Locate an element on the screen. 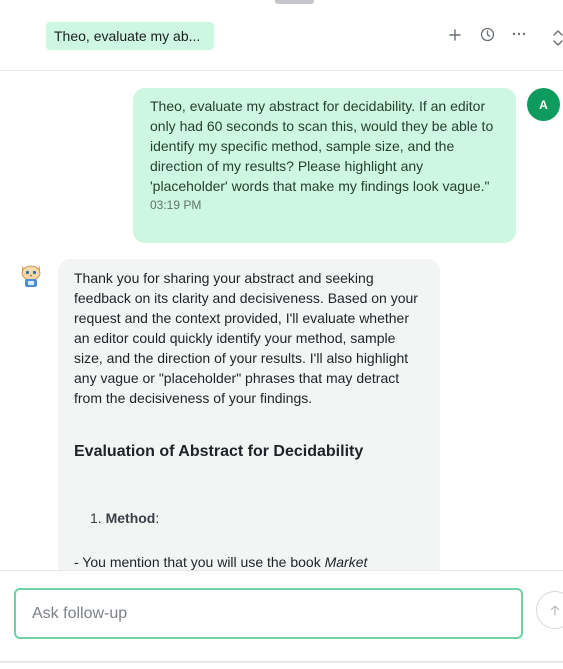  cat-bot-icon is located at coordinates (31, 275).